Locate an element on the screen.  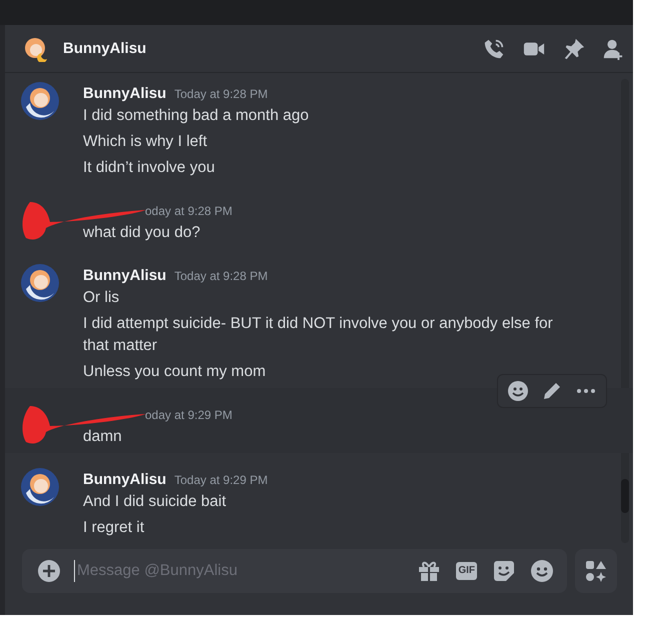
message-text: Or lis is located at coordinates (101, 298).